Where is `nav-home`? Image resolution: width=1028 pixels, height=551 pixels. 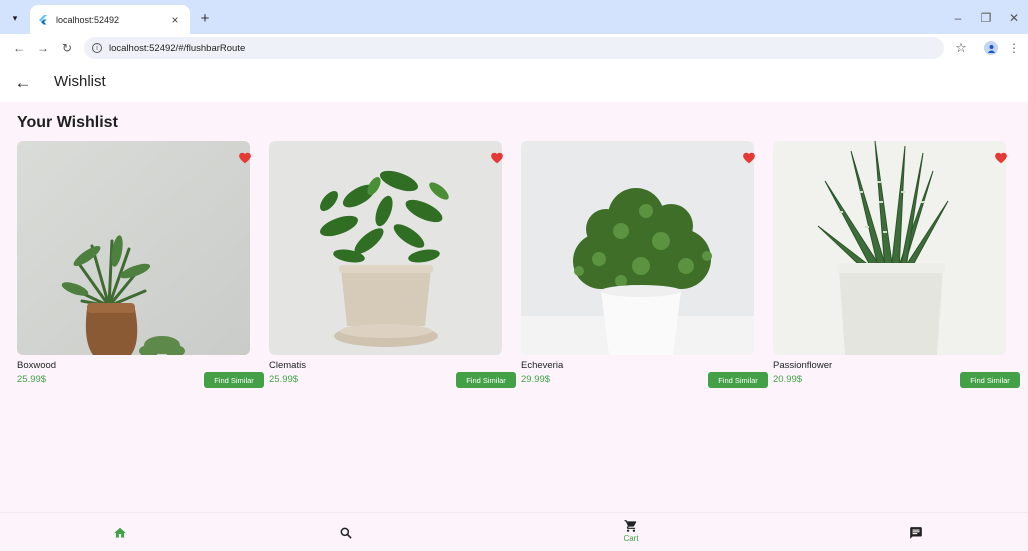 nav-home is located at coordinates (120, 534).